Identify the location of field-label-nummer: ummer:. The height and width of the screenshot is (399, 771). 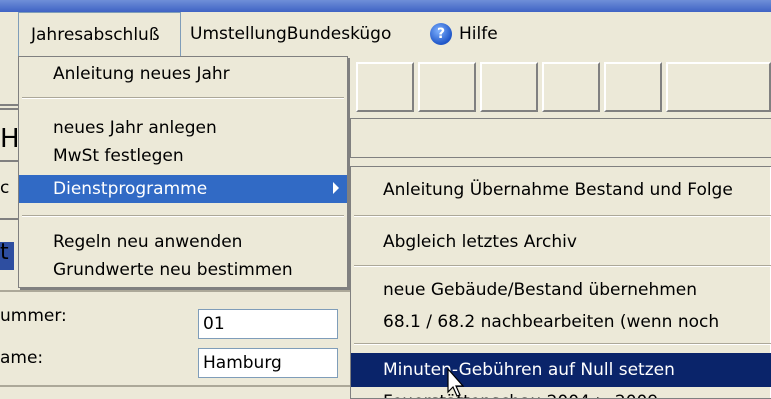
(33, 316).